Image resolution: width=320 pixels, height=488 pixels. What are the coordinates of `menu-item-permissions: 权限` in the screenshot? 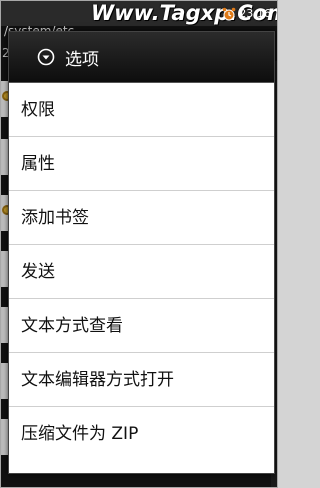 It's located at (141, 110).